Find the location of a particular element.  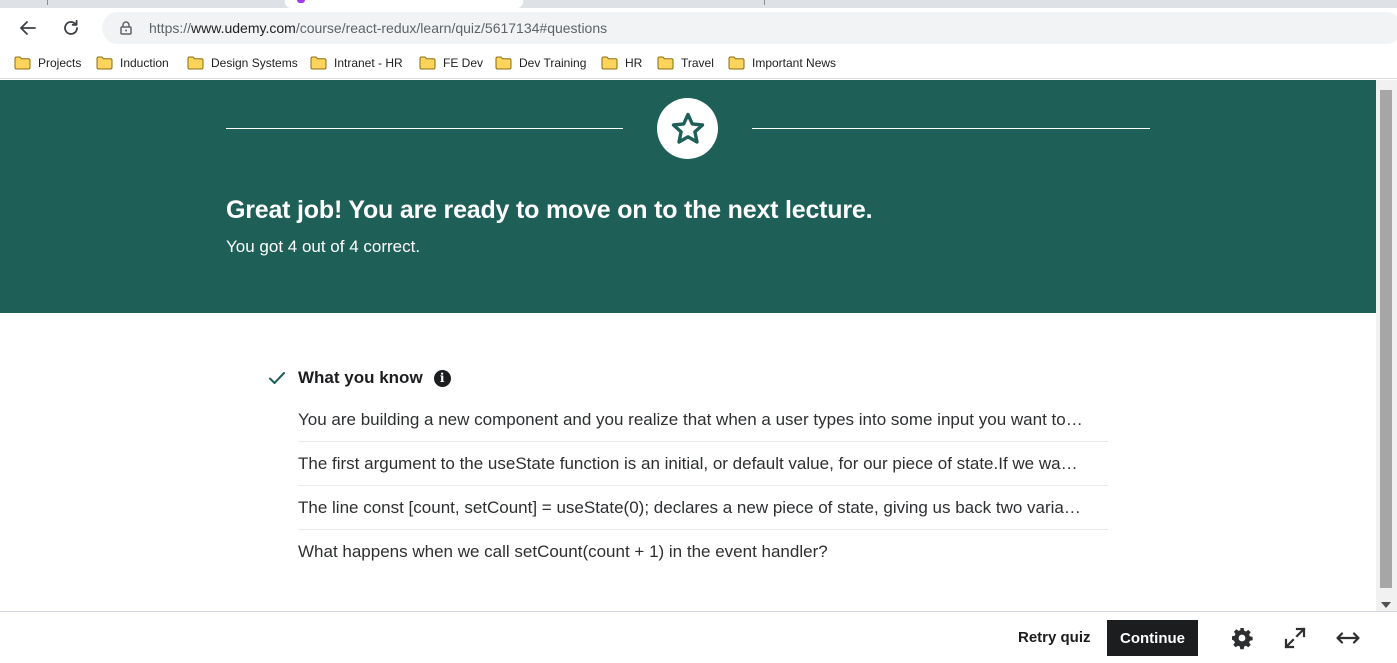

bookmark-folder: Travel is located at coordinates (685, 63).